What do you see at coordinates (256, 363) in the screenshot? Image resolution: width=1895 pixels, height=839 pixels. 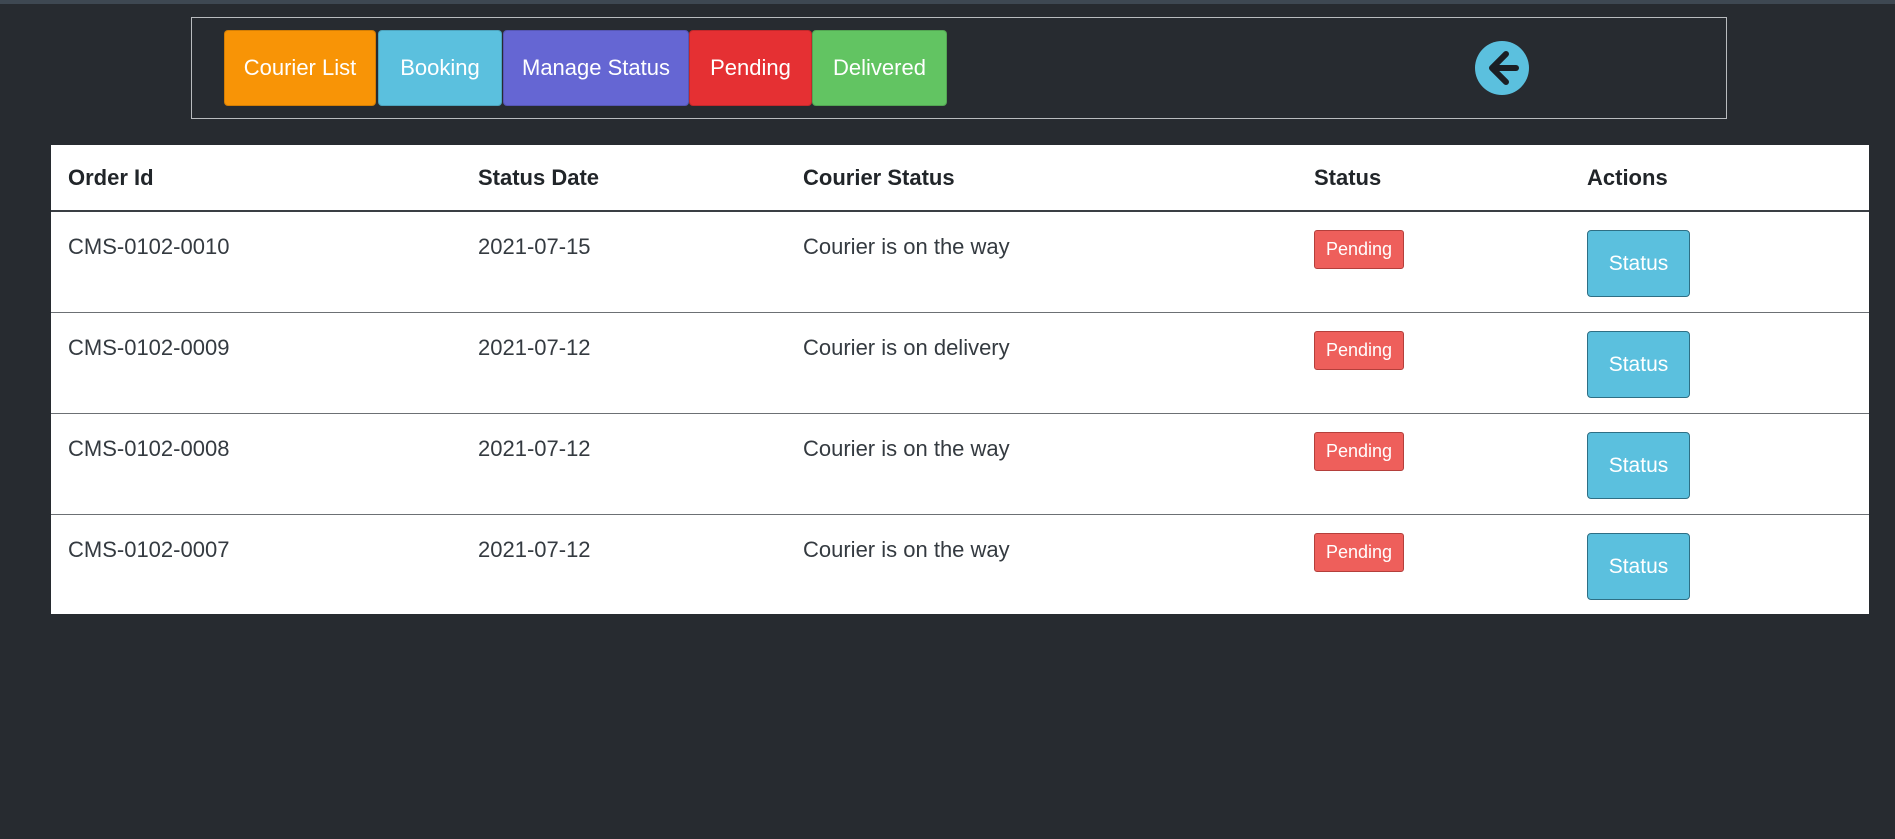 I see `order-id-cell: CMS-0102-0009` at bounding box center [256, 363].